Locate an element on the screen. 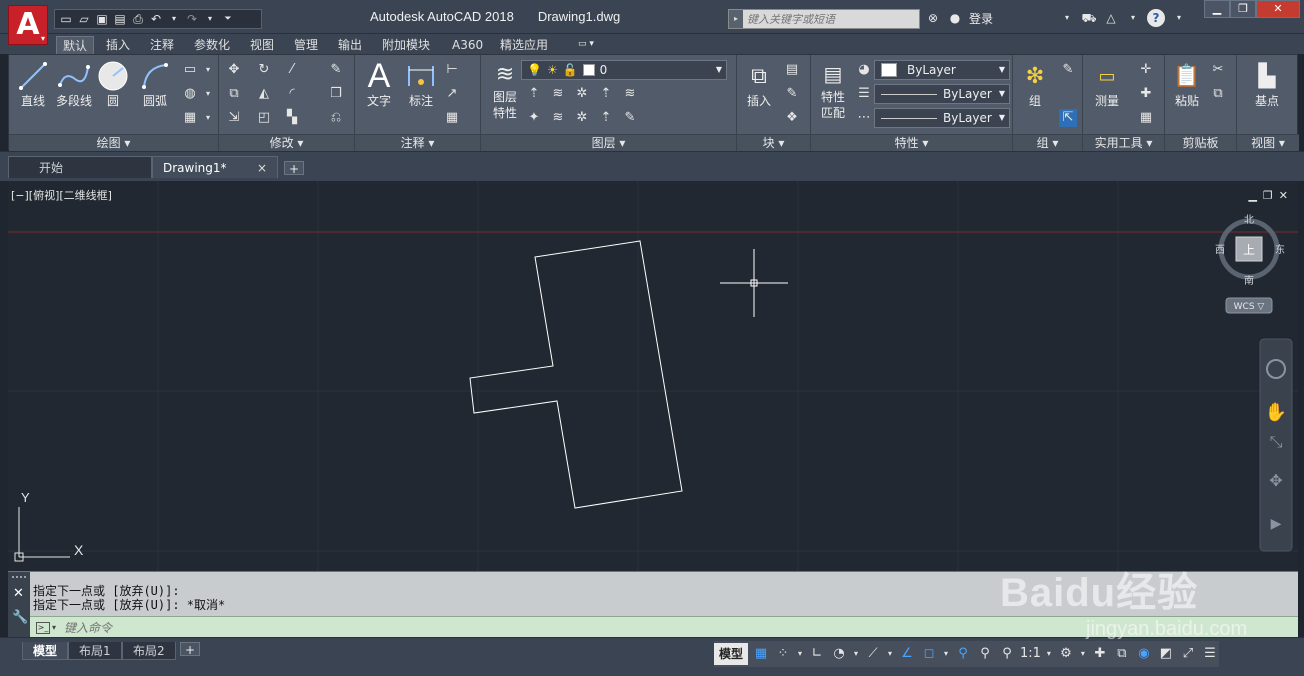 This screenshot has width=1304, height=676. tab-manage: 管理 is located at coordinates (306, 45).